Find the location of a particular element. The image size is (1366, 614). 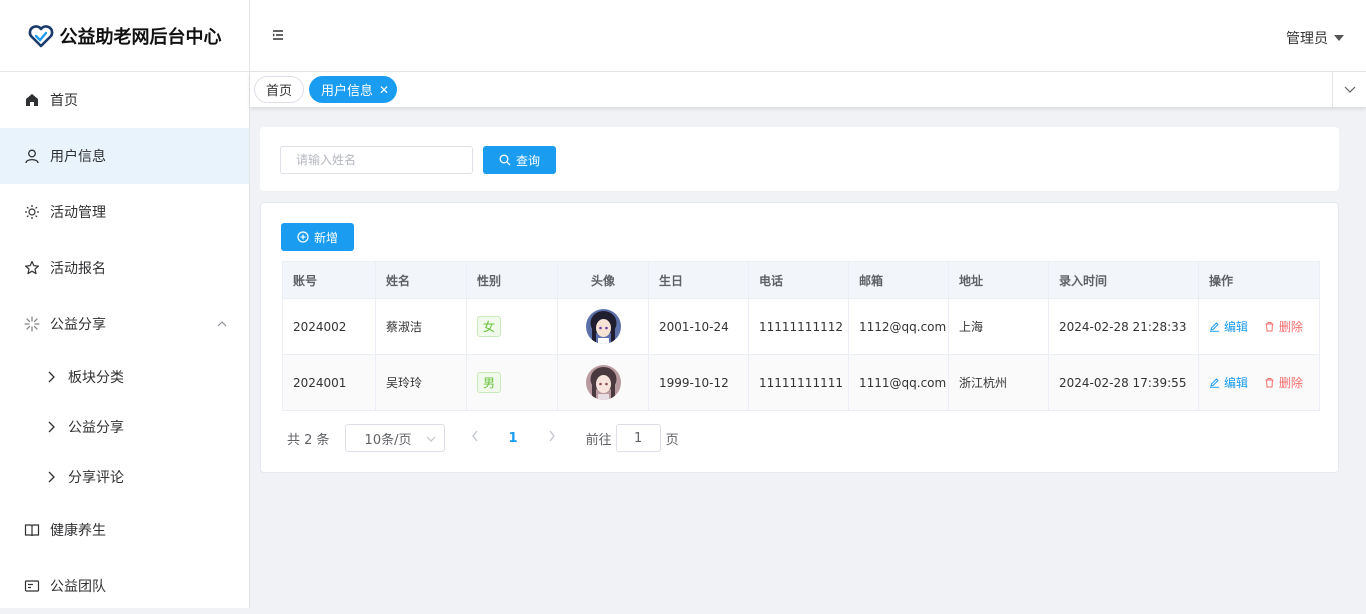

prev-page-button is located at coordinates (475, 438).